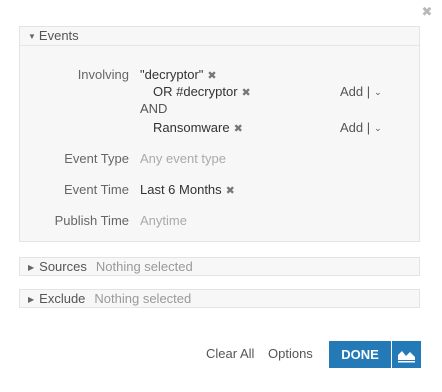 This screenshot has height=392, width=442. I want to click on event-type-selector: Any event type, so click(183, 158).